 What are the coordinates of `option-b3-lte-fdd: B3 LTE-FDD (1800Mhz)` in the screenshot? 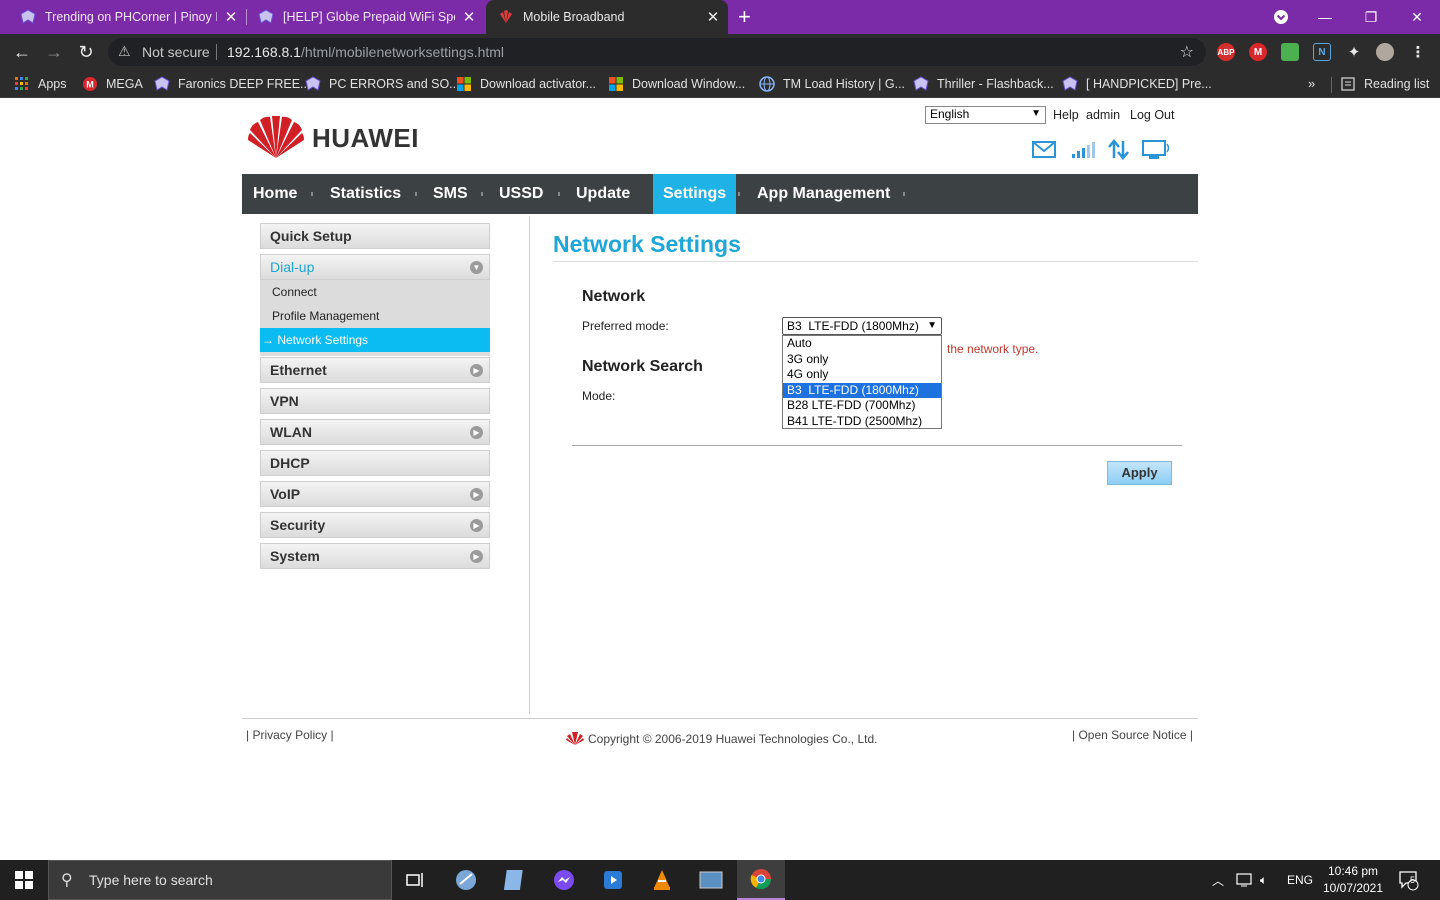 It's located at (862, 390).